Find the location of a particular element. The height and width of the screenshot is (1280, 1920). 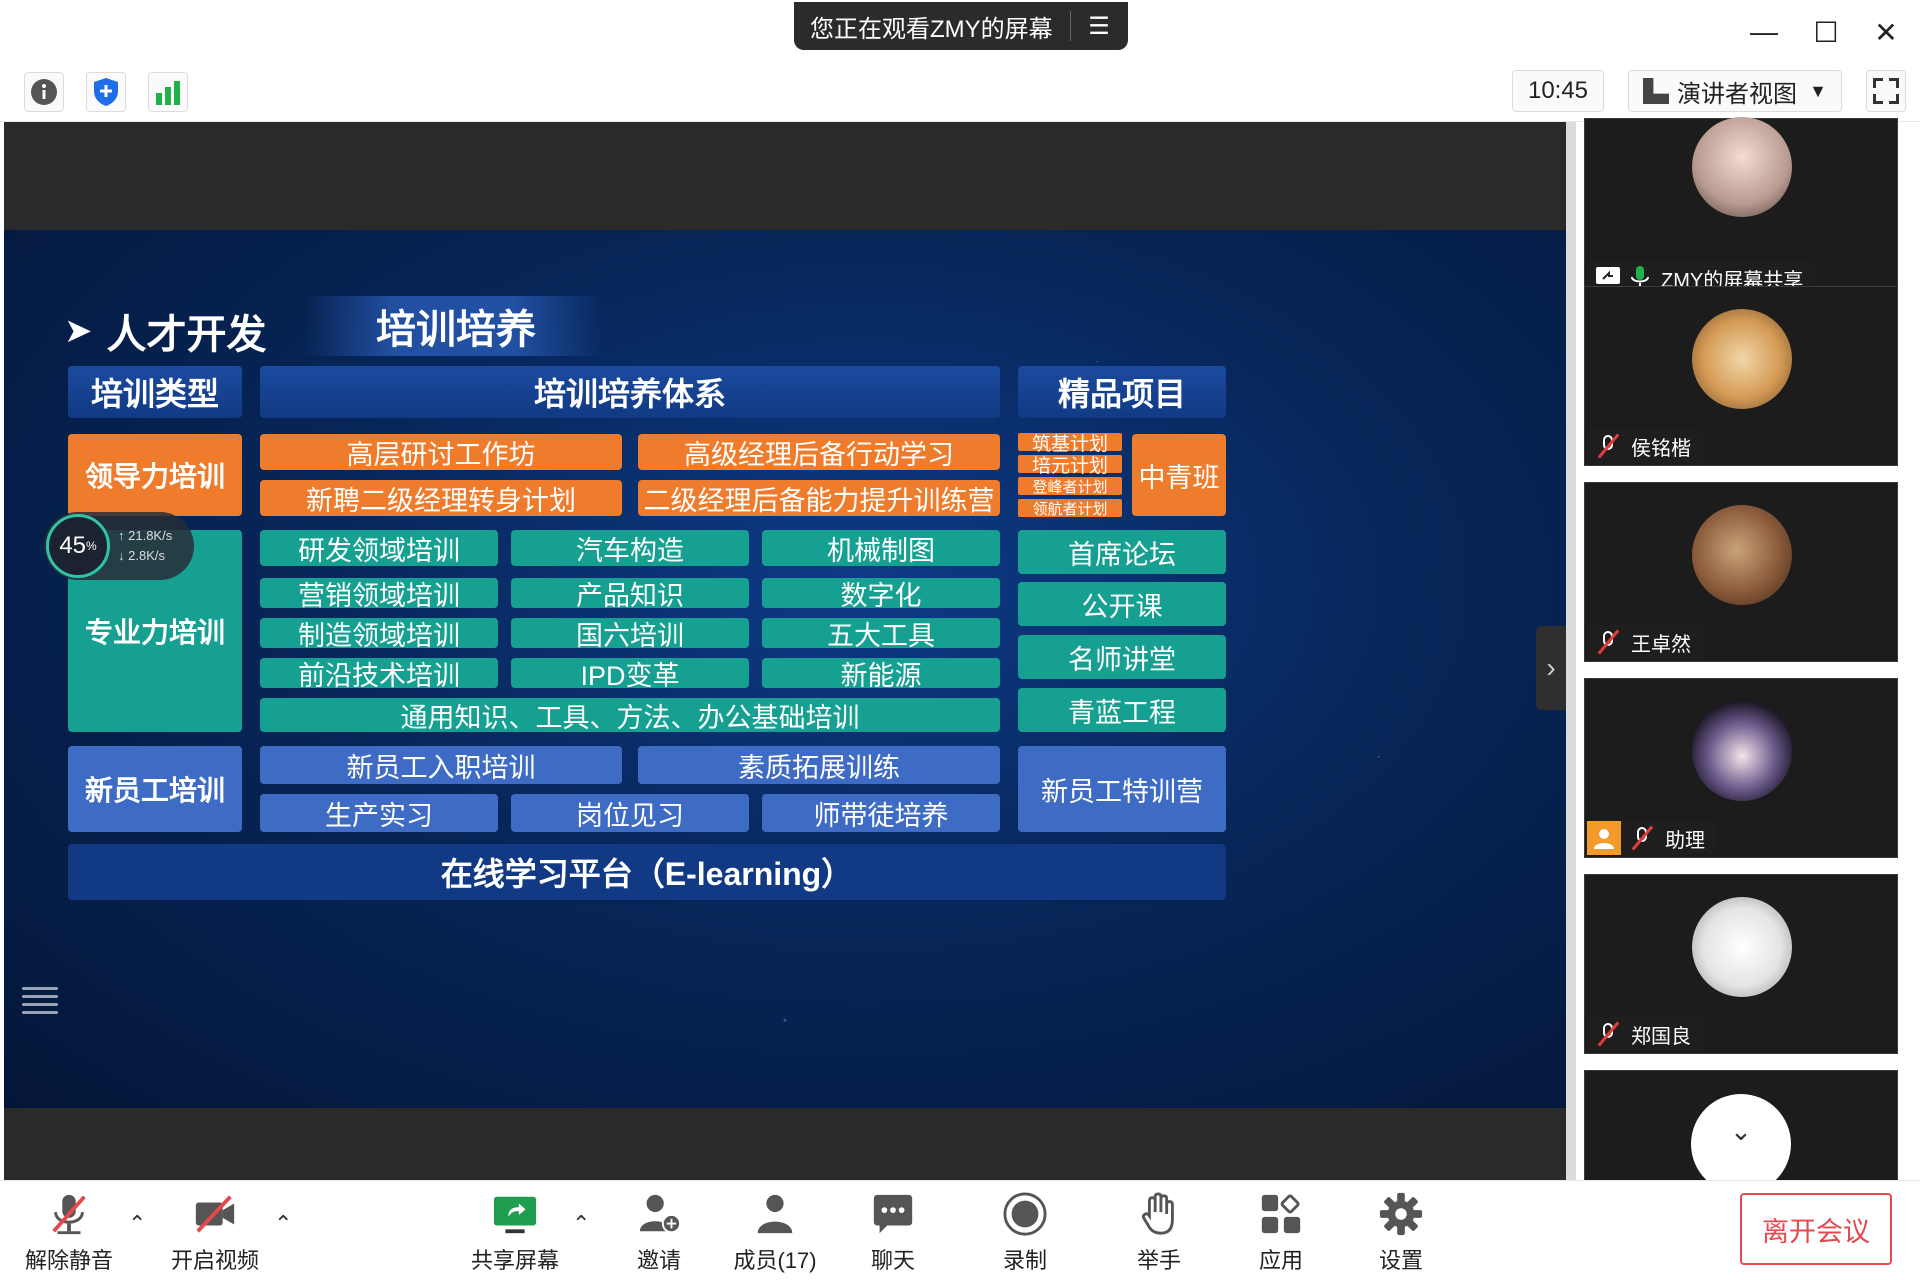

participant-name: 助理 is located at coordinates (1685, 840).